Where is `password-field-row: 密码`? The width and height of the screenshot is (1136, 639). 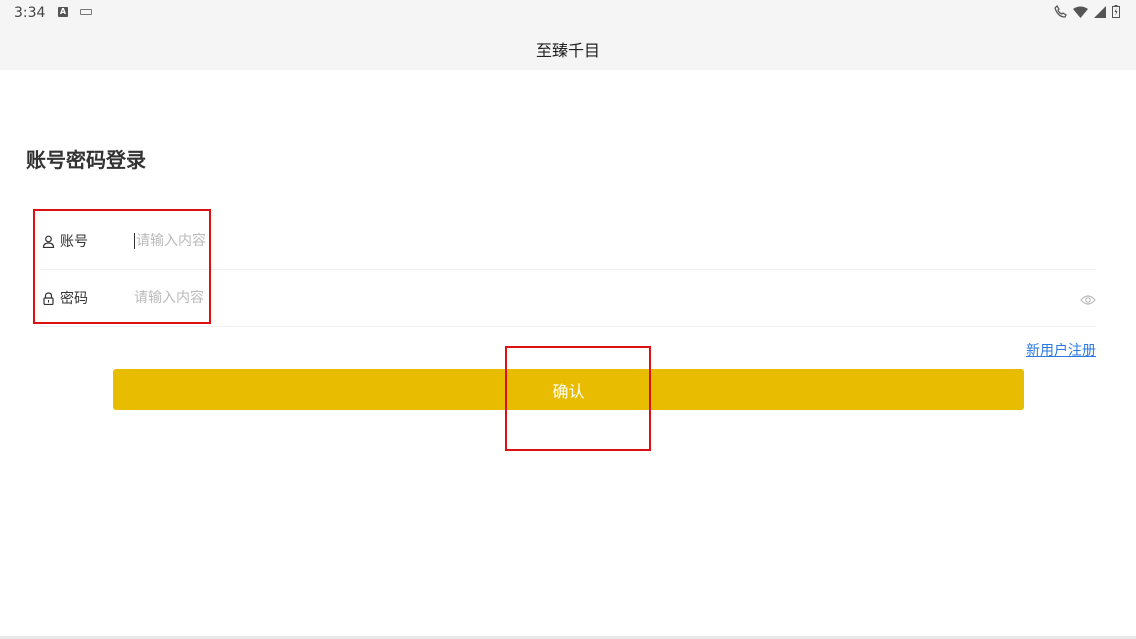
password-field-row: 密码 is located at coordinates (568, 298).